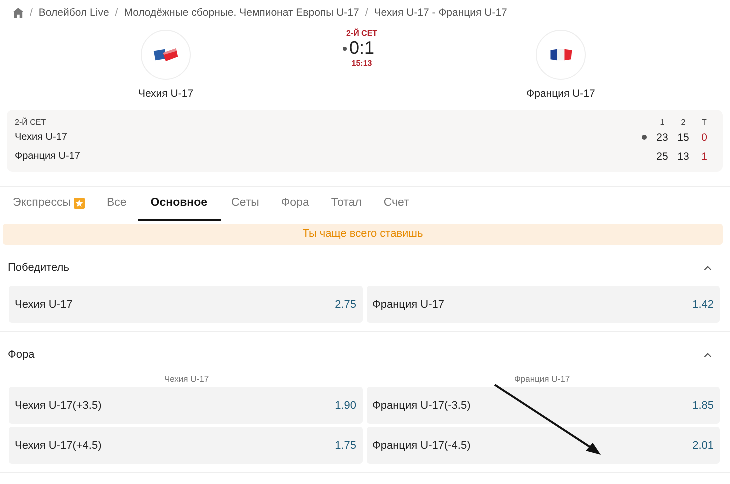 This screenshot has width=730, height=484. What do you see at coordinates (242, 13) in the screenshot?
I see `breadcrumb-link: Молодёжные сборные. Чемпионат Европы U-17` at bounding box center [242, 13].